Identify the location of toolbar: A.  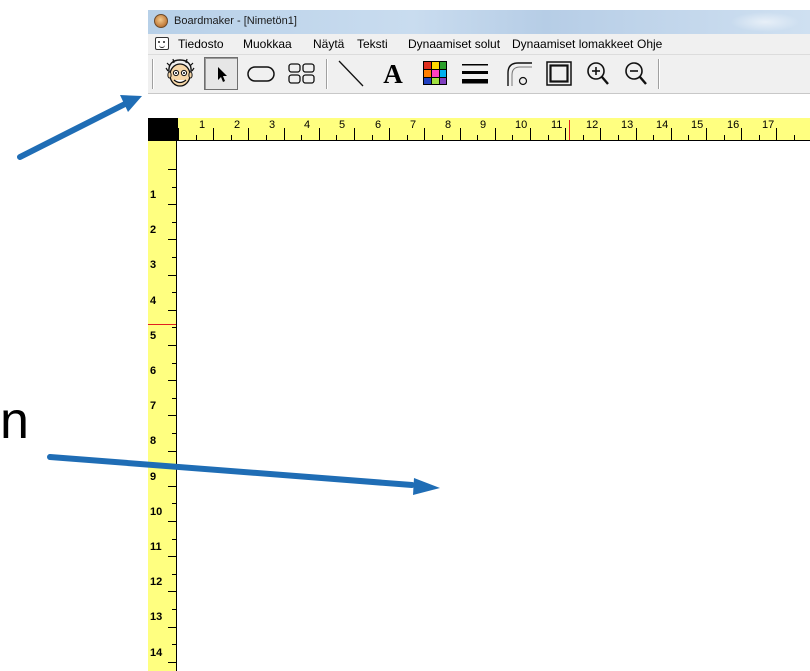
(479, 74).